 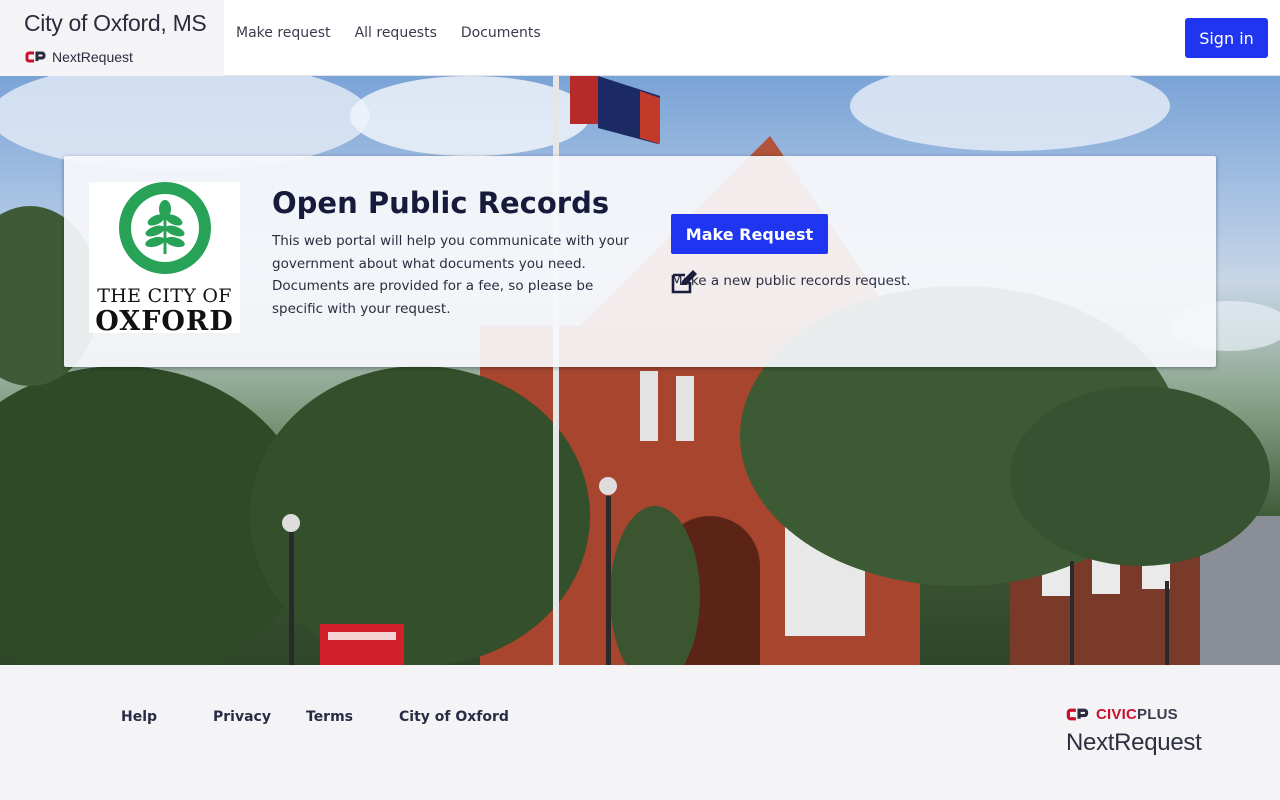 I want to click on city-logo: THE CITY OF OXFORD, so click(x=164, y=259).